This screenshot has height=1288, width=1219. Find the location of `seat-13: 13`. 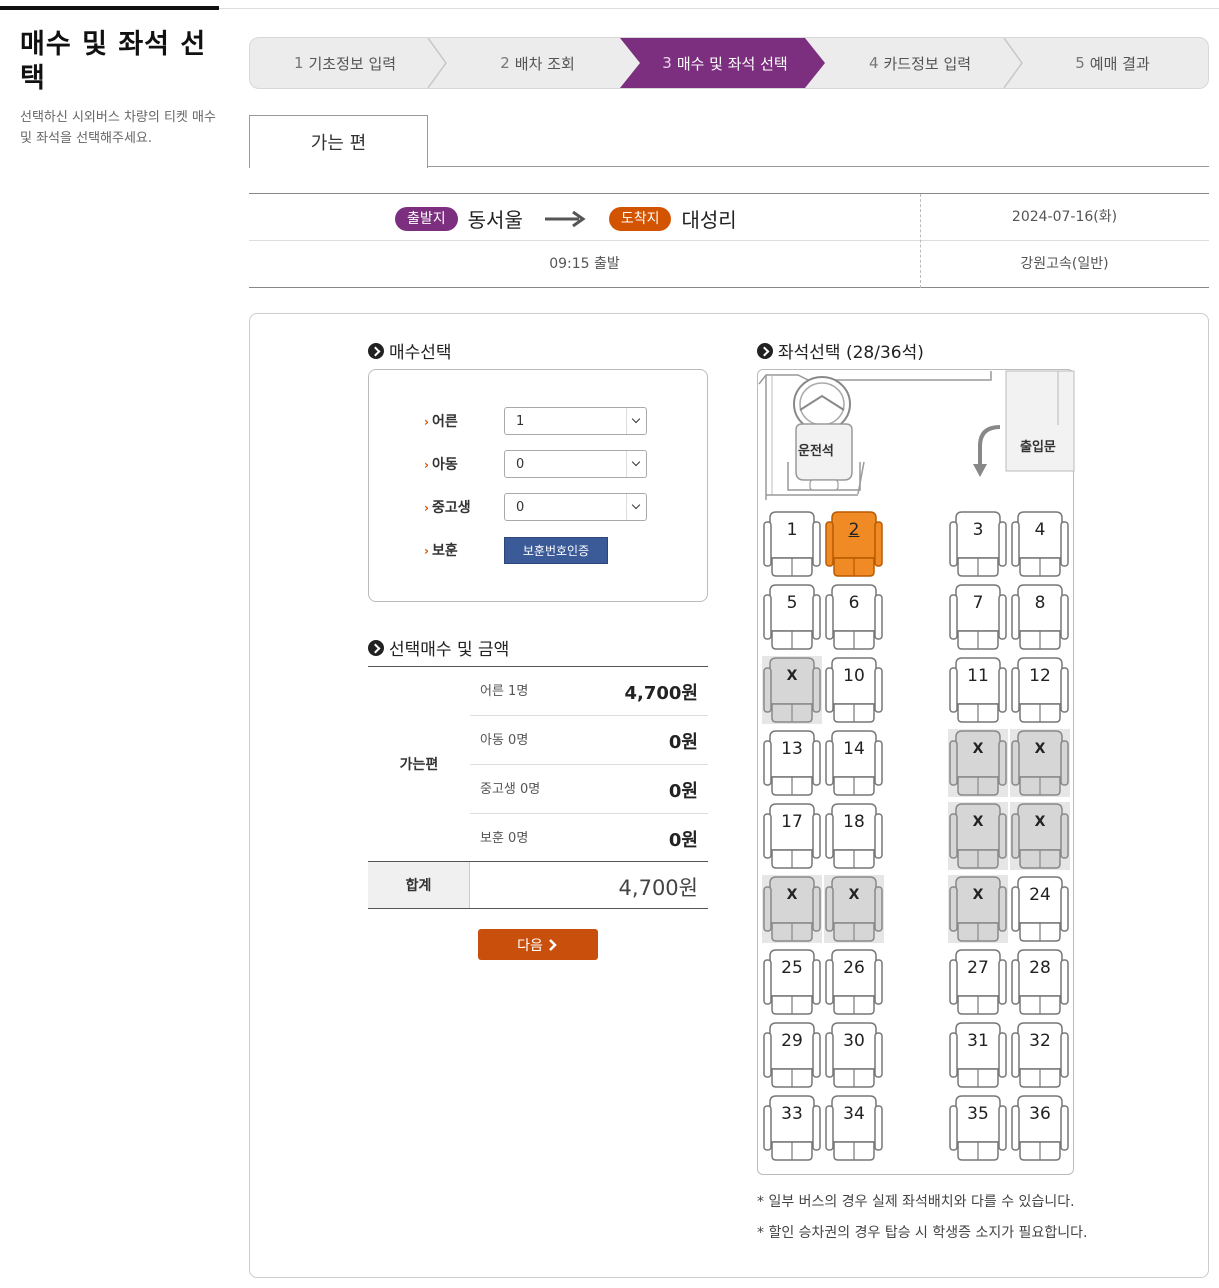

seat-13: 13 is located at coordinates (792, 763).